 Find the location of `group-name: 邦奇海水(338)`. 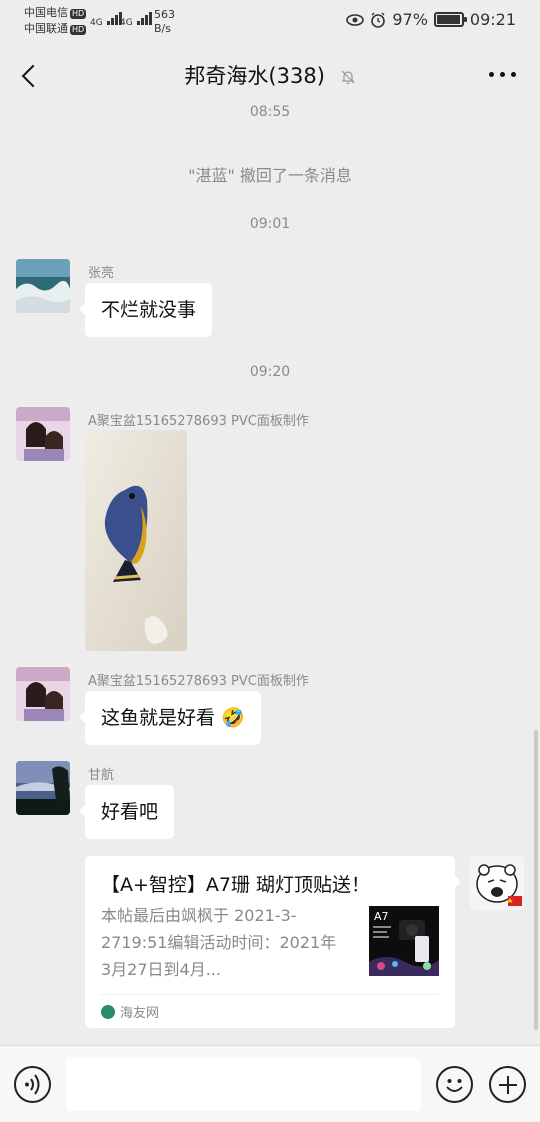

group-name: 邦奇海水(338) is located at coordinates (254, 76).